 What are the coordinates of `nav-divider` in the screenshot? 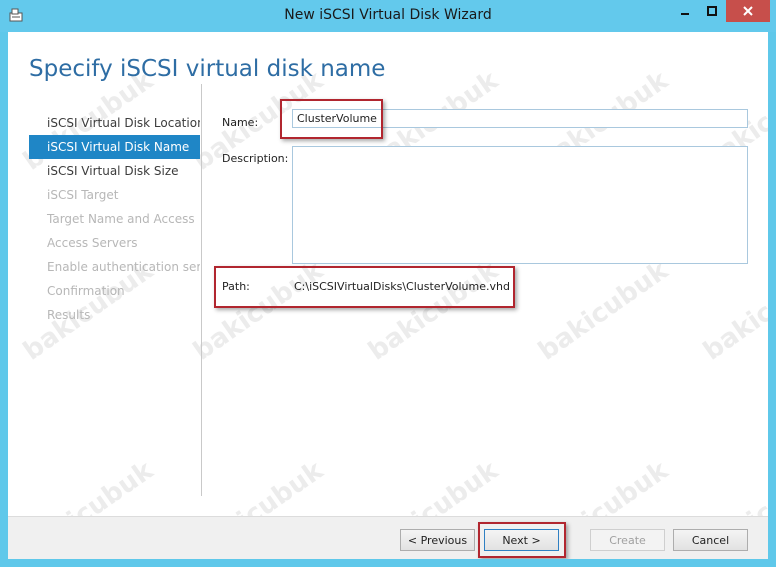 It's located at (201, 290).